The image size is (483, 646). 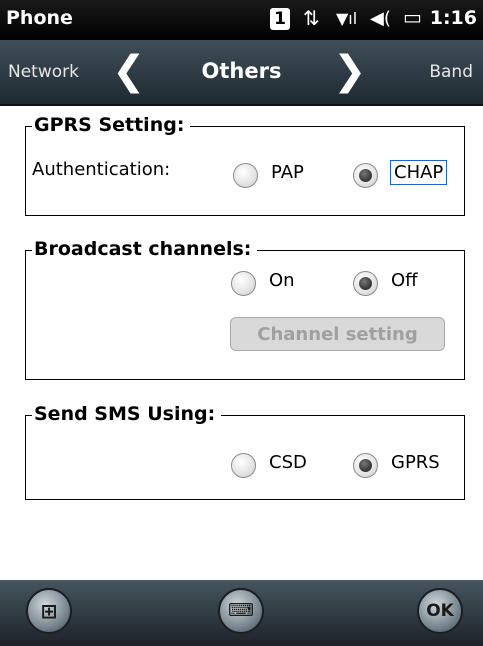 I want to click on gprs-setting-group: GPRS Setting: Authentication: PAP CHAP, so click(x=245, y=164).